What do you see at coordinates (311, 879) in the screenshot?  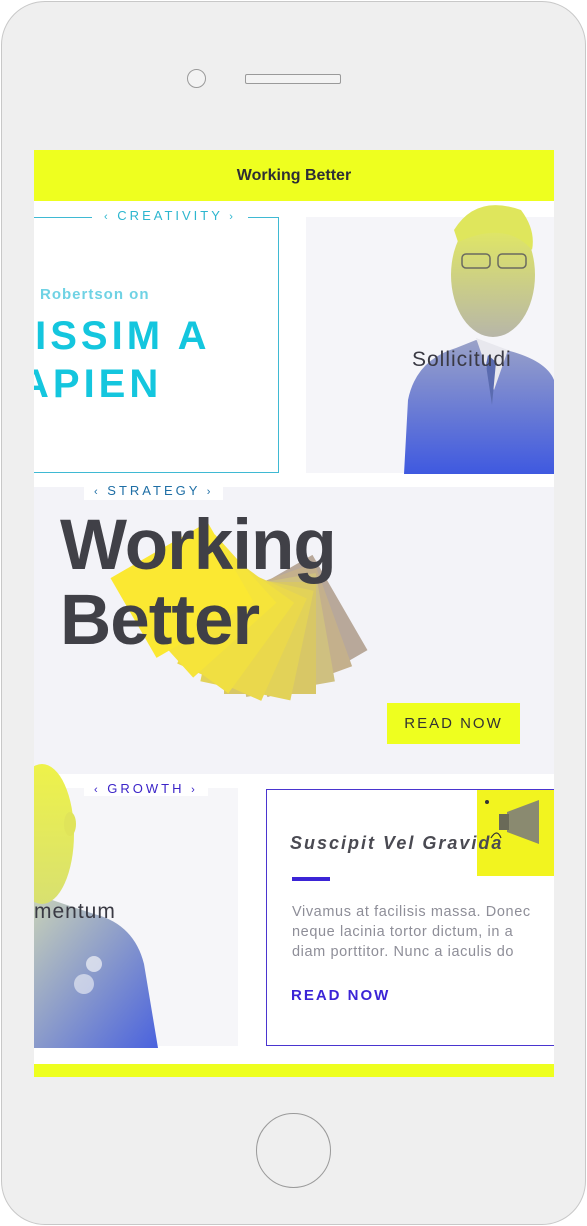 I see `article-divider` at bounding box center [311, 879].